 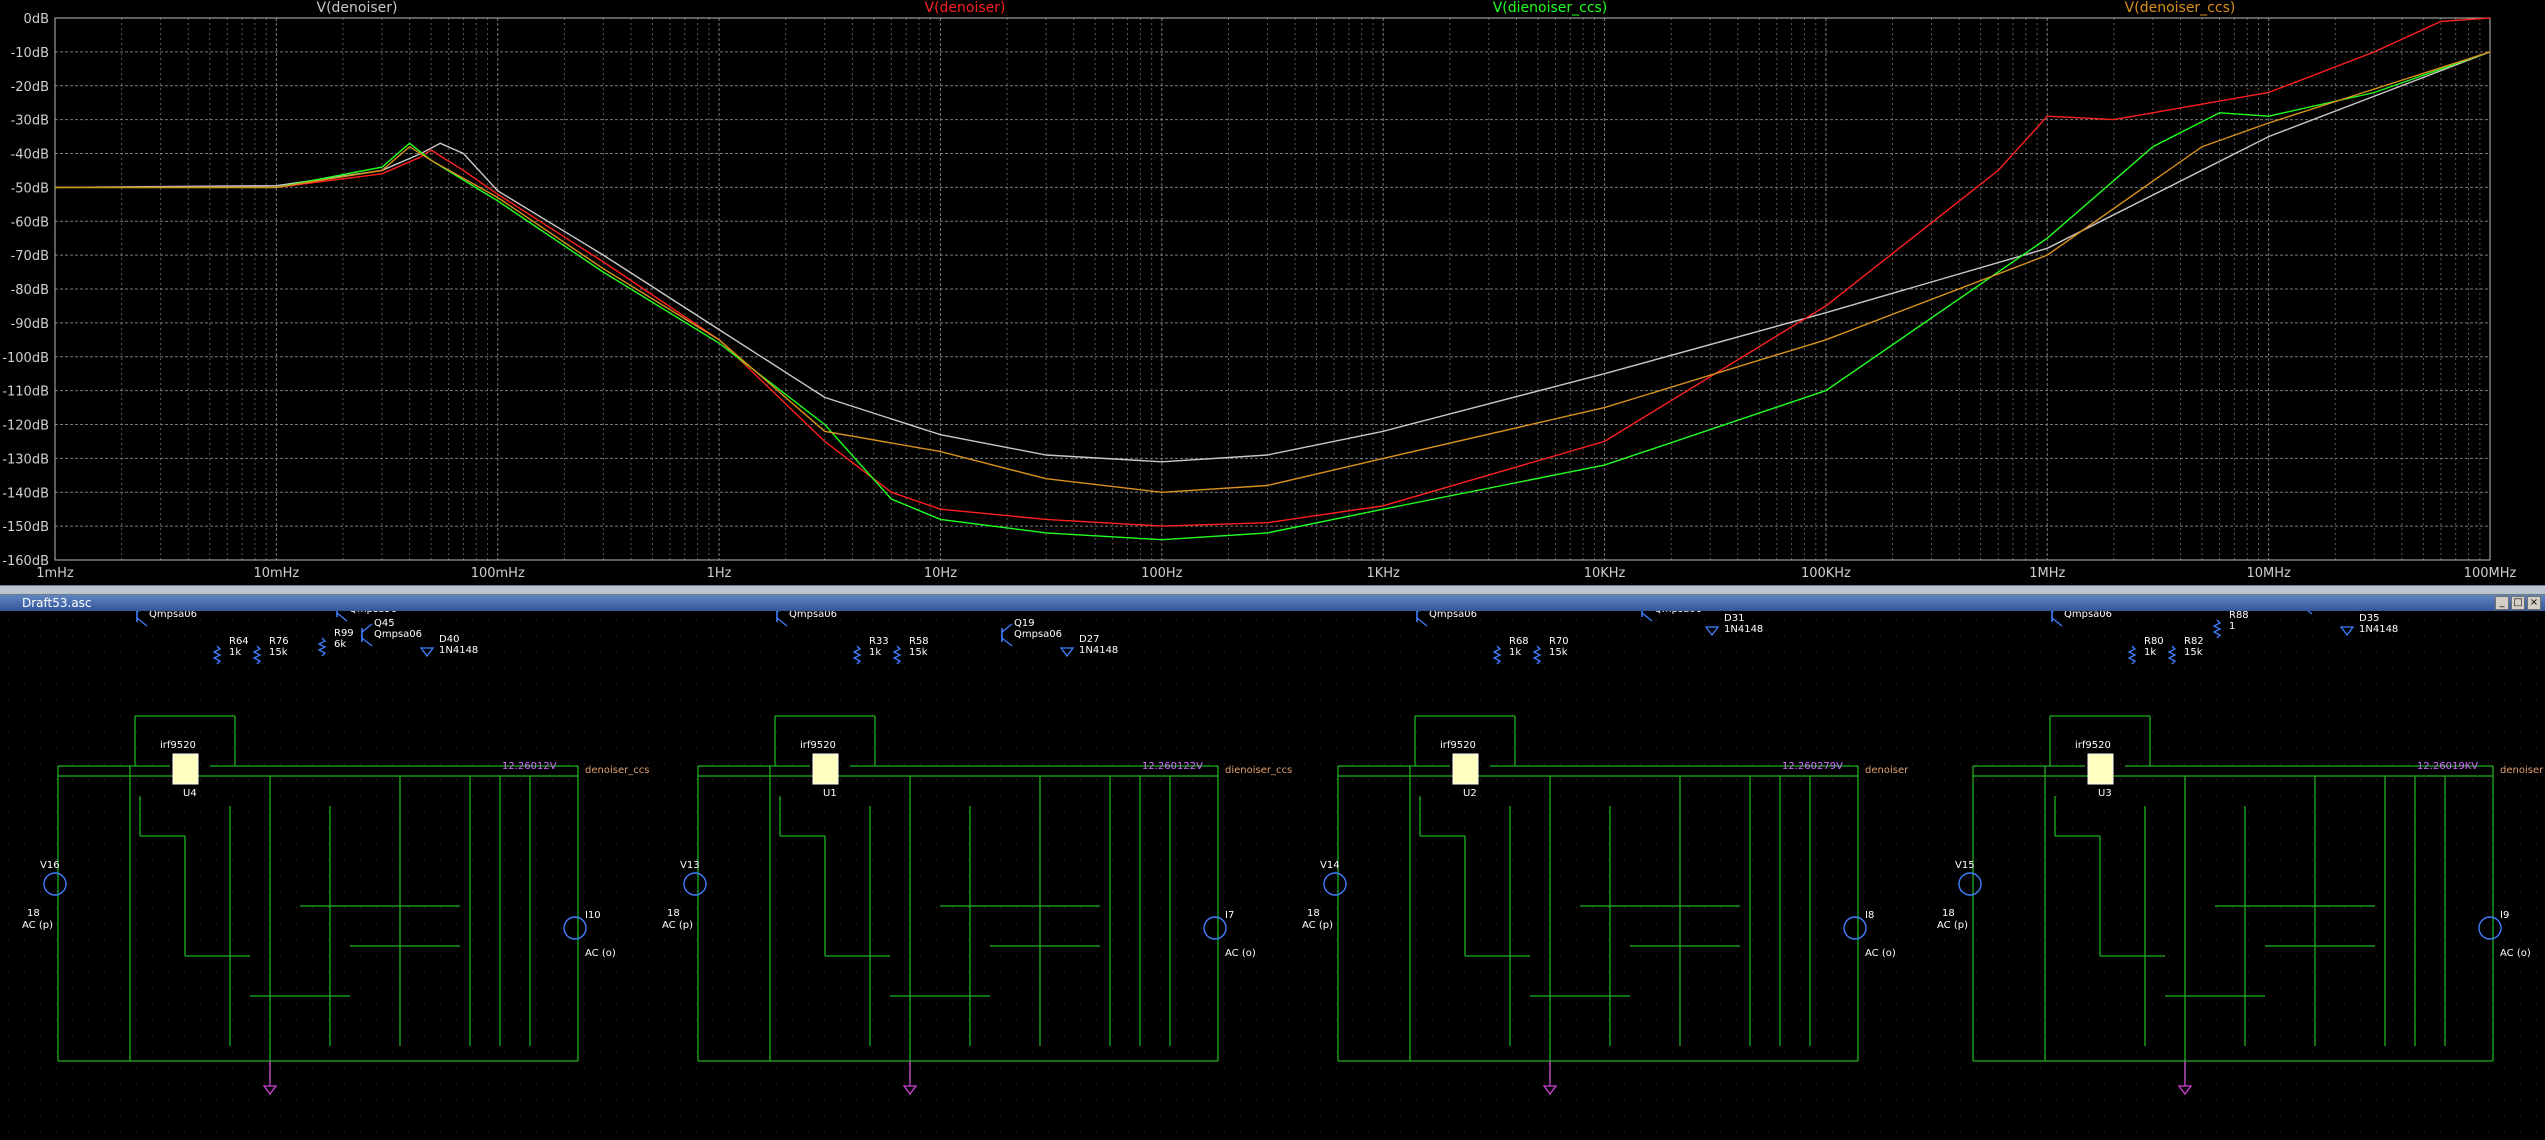 What do you see at coordinates (2447, 766) in the screenshot?
I see `node-voltage: 12.26019KV` at bounding box center [2447, 766].